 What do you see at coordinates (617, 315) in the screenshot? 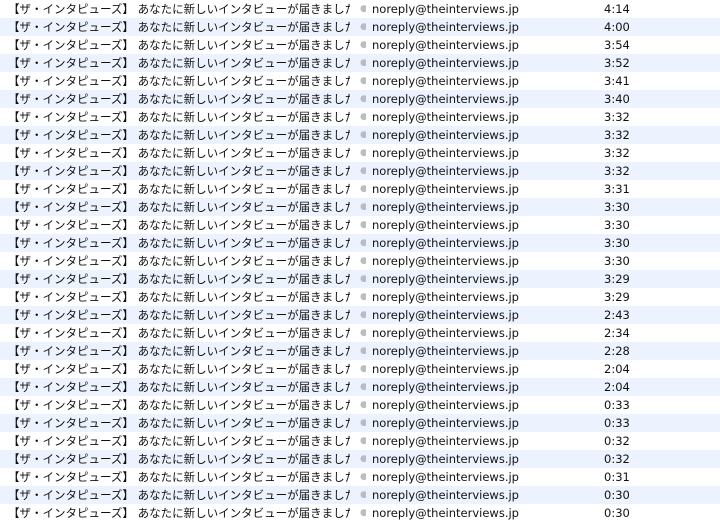
I see `message-time: 2:43` at bounding box center [617, 315].